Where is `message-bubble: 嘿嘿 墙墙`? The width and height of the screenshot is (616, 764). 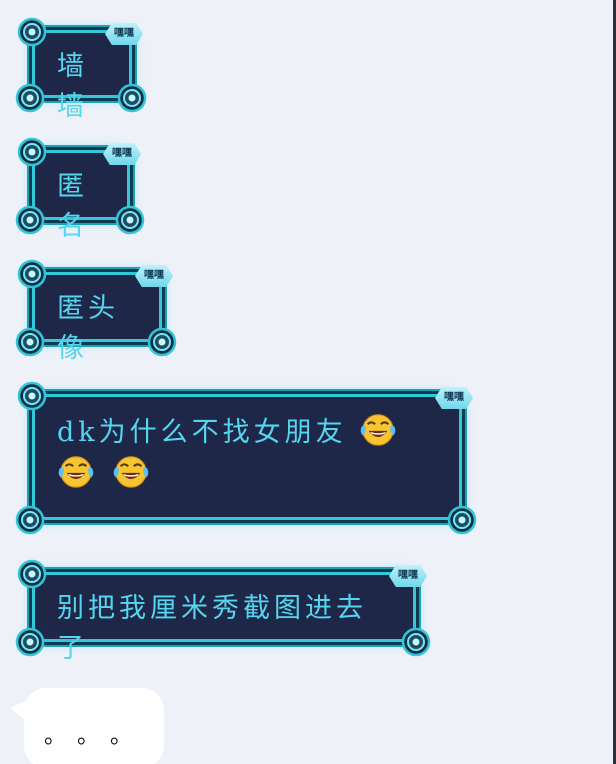 message-bubble: 嘿嘿 墙墙 is located at coordinates (82, 76).